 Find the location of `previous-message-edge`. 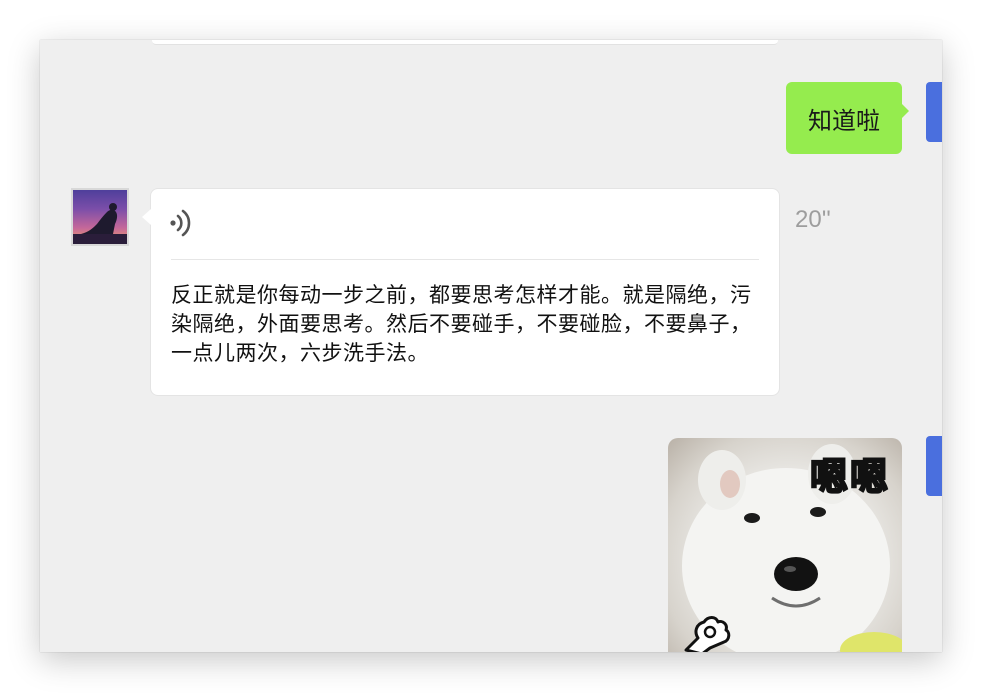

previous-message-edge is located at coordinates (465, 42).